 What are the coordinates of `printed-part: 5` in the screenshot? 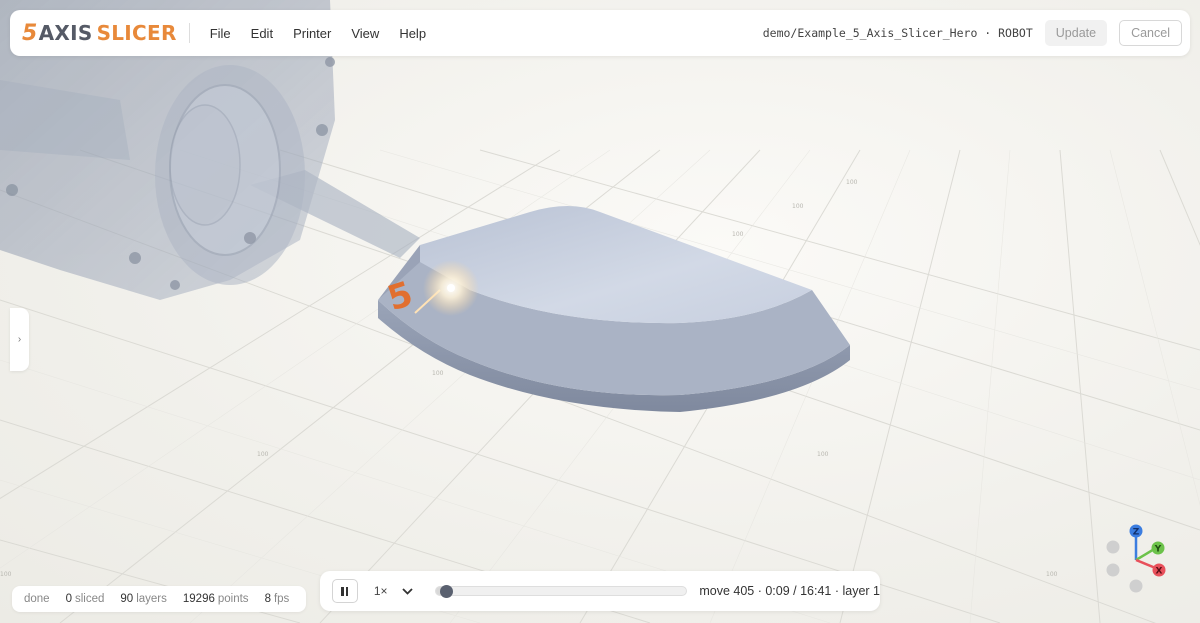 It's located at (614, 309).